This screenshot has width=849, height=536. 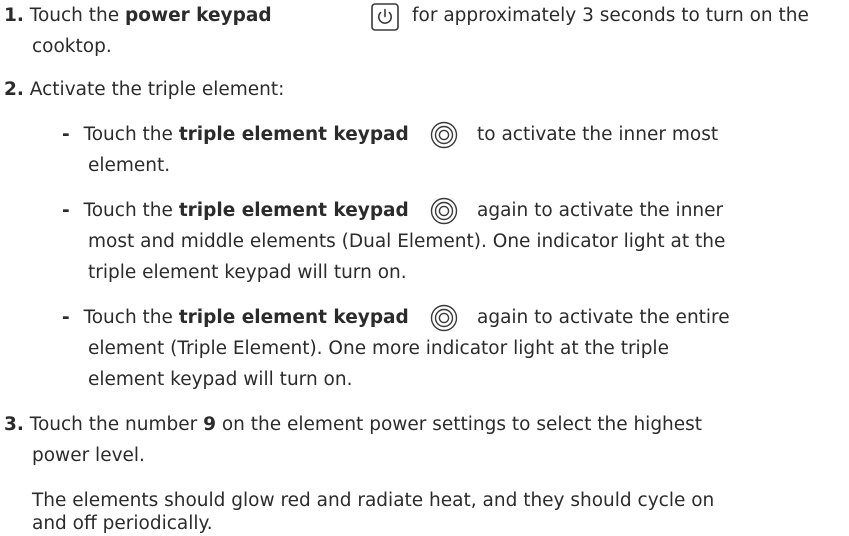 I want to click on substep-3-tail-3: element keypad will turn on., so click(x=220, y=379).